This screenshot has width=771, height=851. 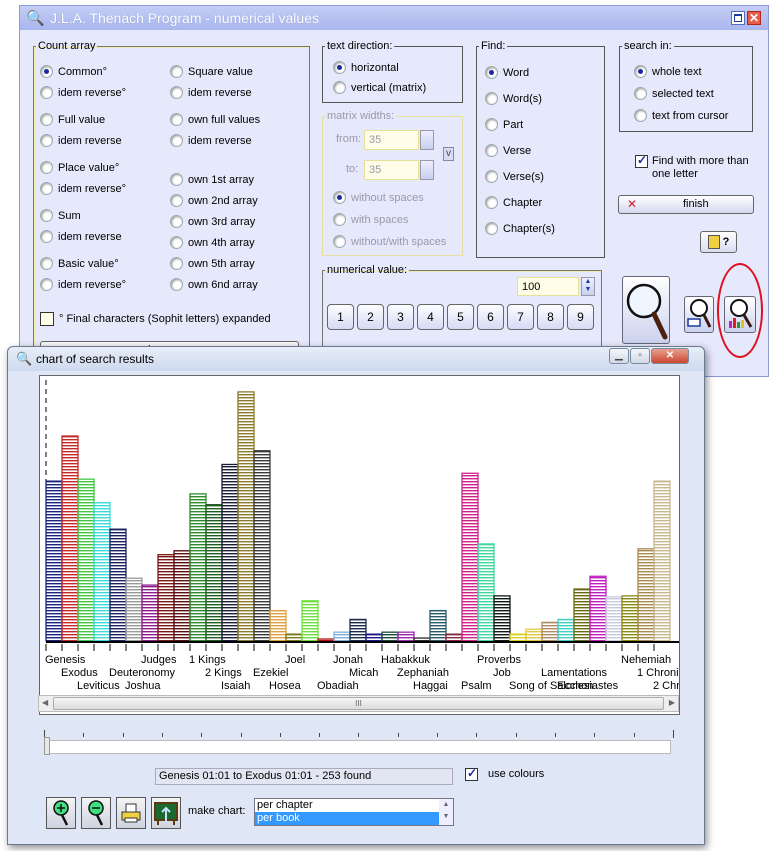 What do you see at coordinates (614, 619) in the screenshot?
I see `bar-ezra` at bounding box center [614, 619].